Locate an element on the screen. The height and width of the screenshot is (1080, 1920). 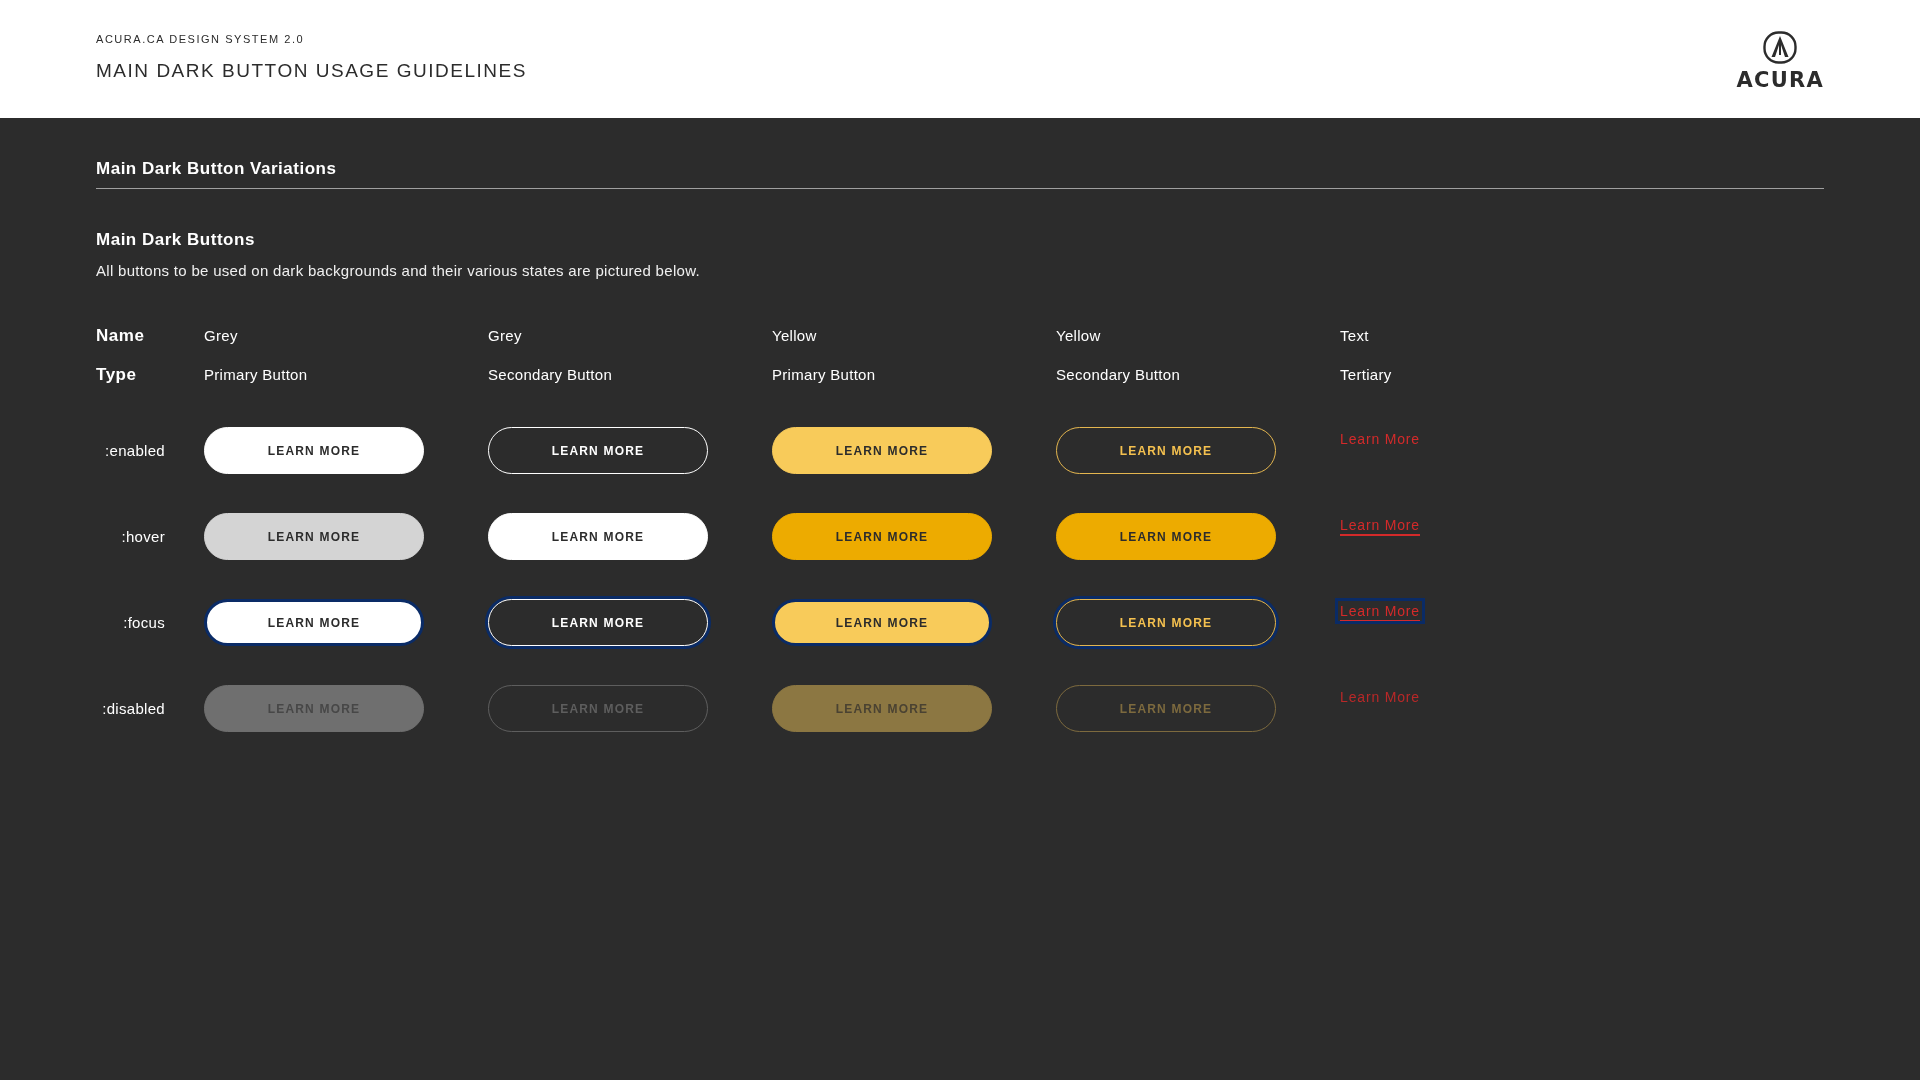
state-label: :enabled is located at coordinates (135, 450).